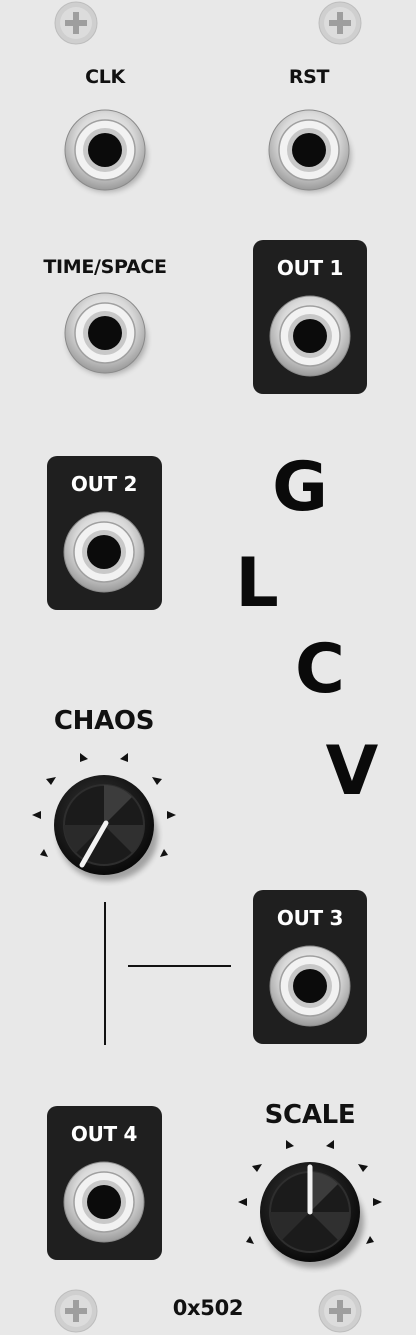  What do you see at coordinates (105, 150) in the screenshot?
I see `jack-clk` at bounding box center [105, 150].